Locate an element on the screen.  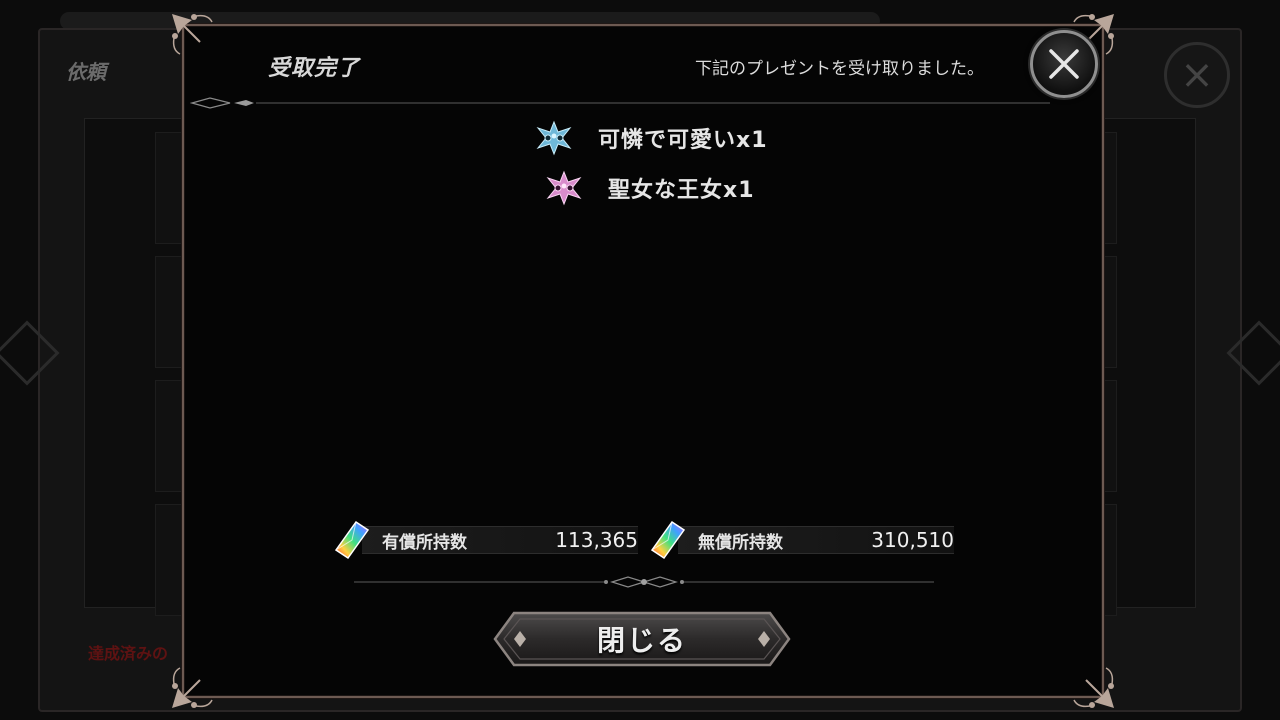
background-footer-notice: 達成済みの is located at coordinates (128, 653).